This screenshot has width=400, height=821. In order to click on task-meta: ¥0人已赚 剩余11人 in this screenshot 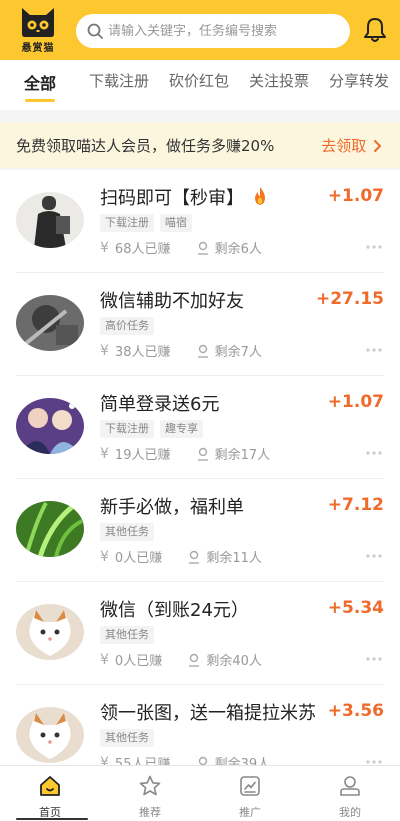, I will do `click(181, 557)`.